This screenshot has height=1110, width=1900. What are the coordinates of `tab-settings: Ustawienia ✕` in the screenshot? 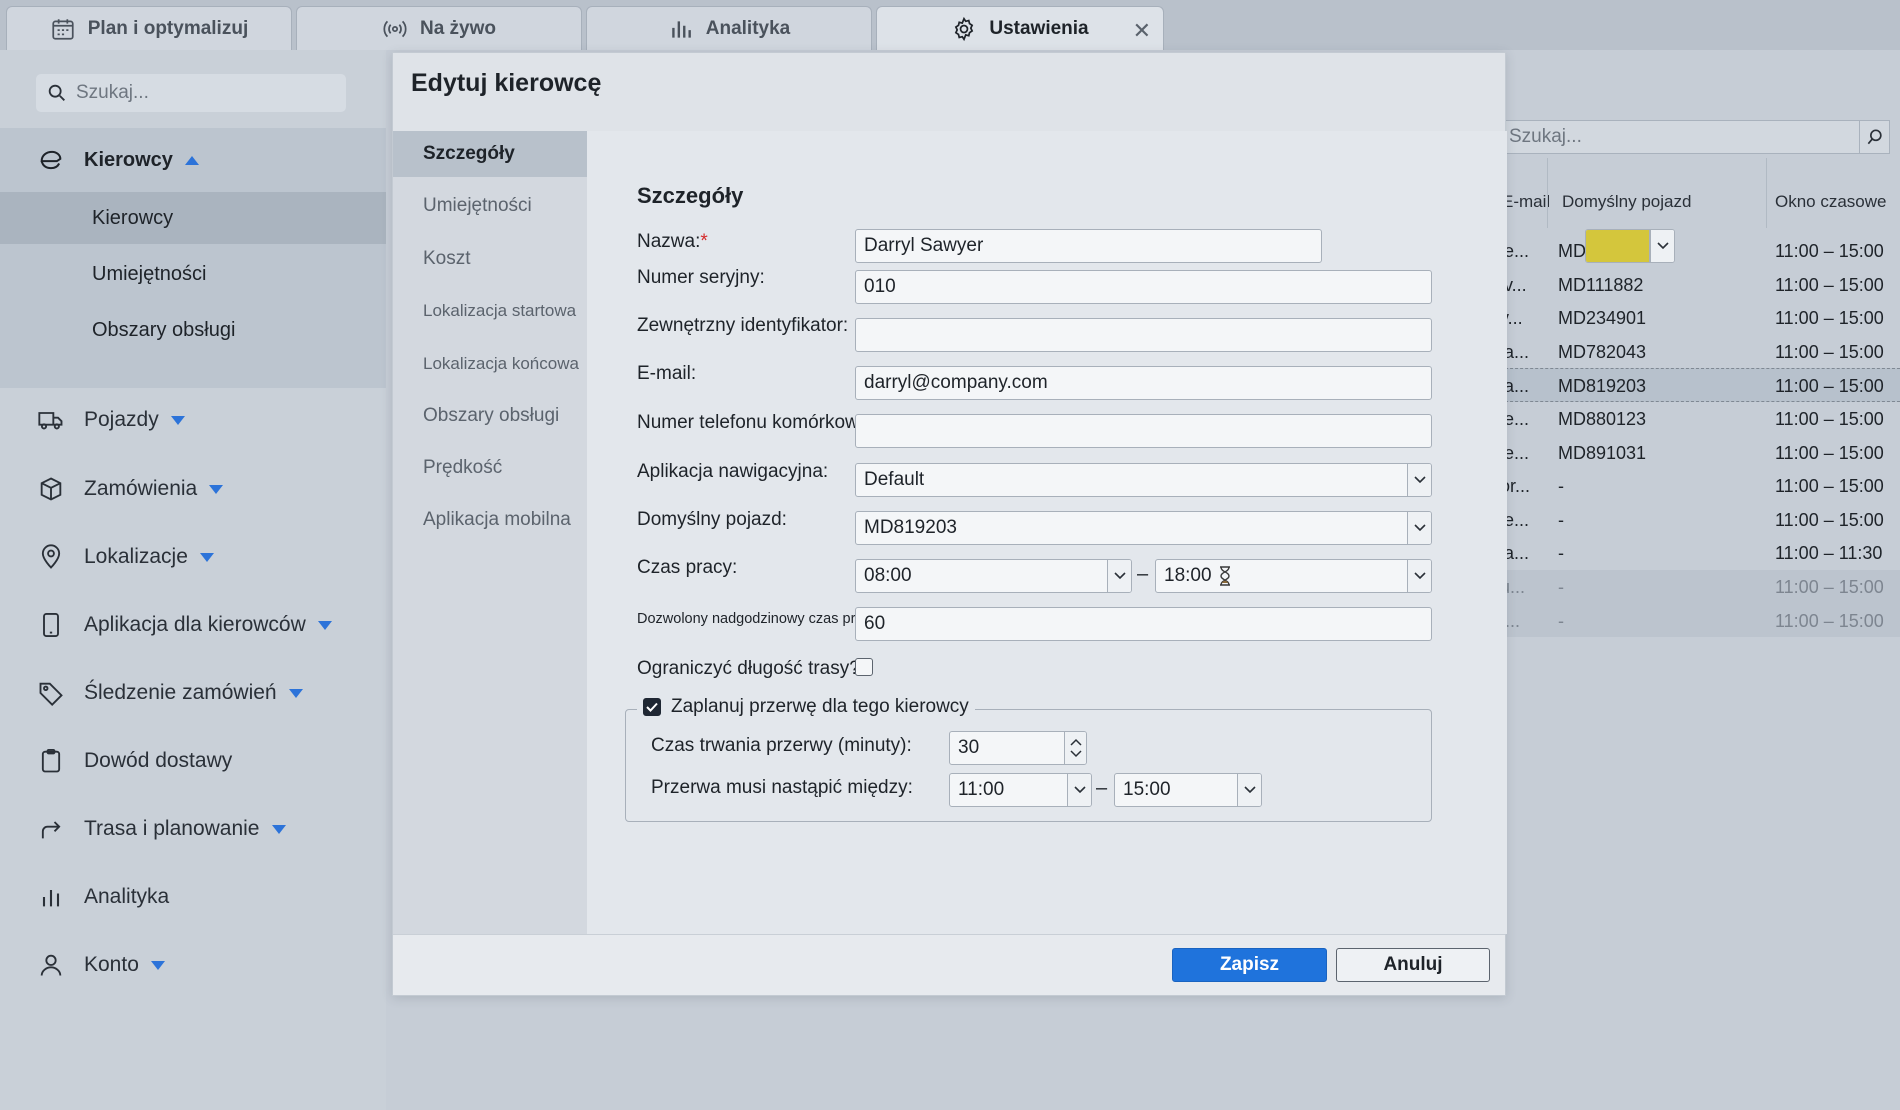 It's located at (1020, 28).